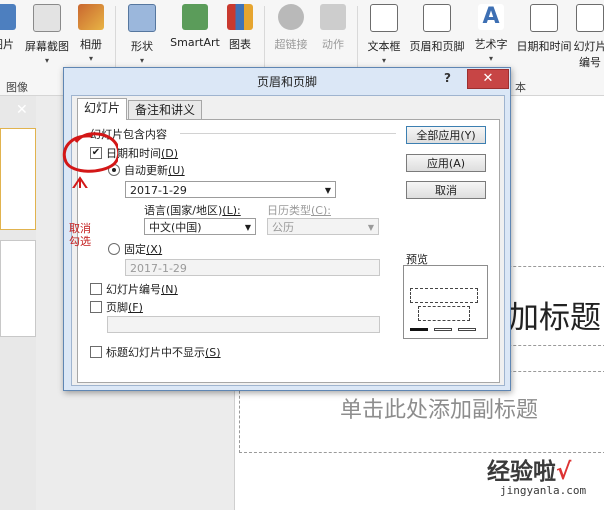 The image size is (604, 510). I want to click on screenshot-button: 屏幕截图 ▾, so click(47, 34).